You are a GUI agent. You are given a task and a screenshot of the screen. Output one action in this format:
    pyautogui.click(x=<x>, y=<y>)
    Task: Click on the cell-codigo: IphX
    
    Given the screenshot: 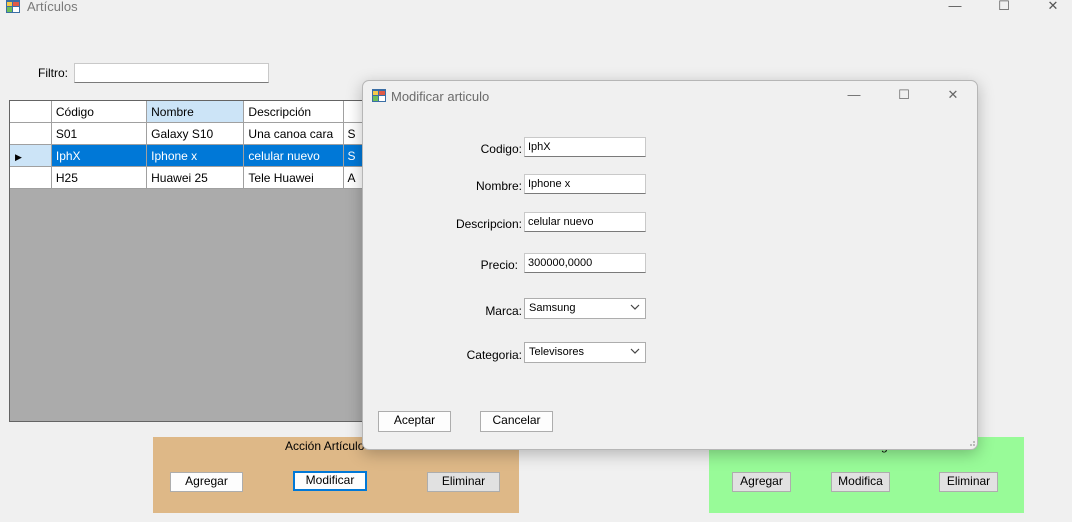 What is the action you would take?
    pyautogui.click(x=99, y=155)
    